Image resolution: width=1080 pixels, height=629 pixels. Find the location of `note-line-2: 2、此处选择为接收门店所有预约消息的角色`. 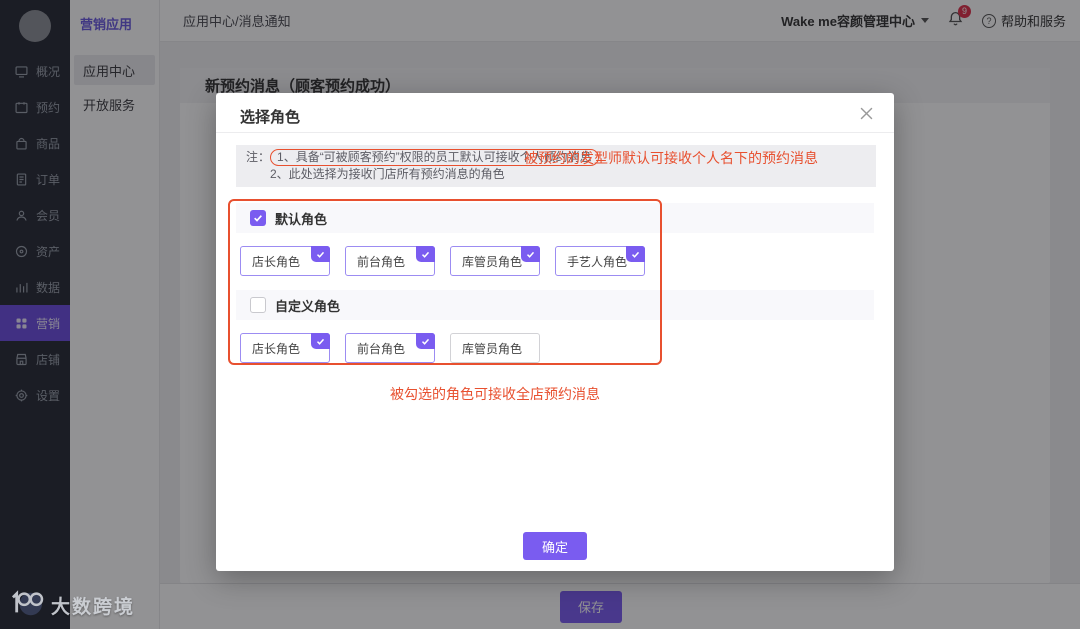

note-line-2: 2、此处选择为接收门店所有预约消息的角色 is located at coordinates (387, 174).